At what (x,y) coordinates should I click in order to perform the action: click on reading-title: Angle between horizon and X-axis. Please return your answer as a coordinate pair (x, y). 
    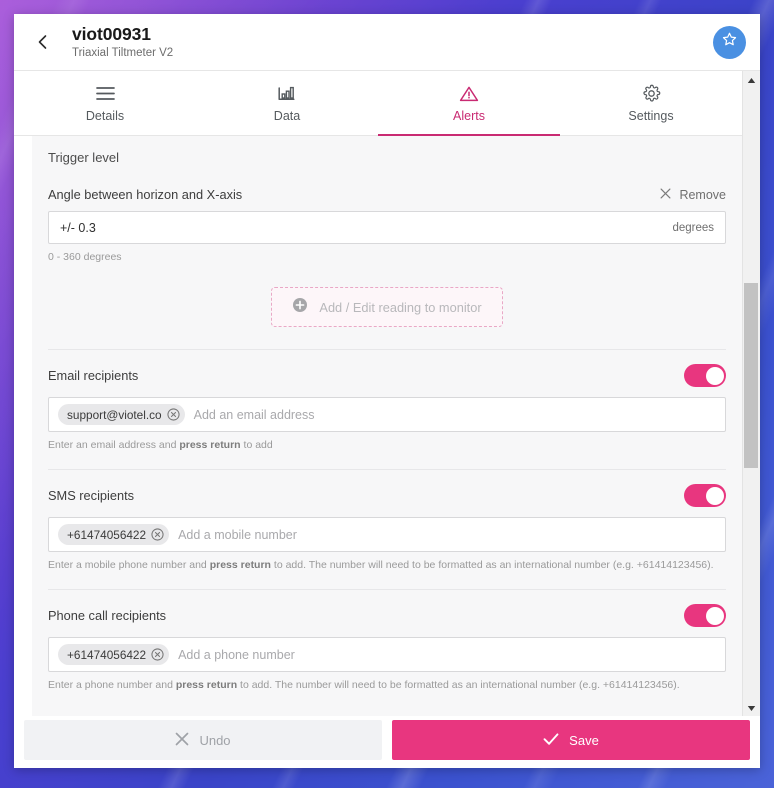
    Looking at the image, I should click on (145, 194).